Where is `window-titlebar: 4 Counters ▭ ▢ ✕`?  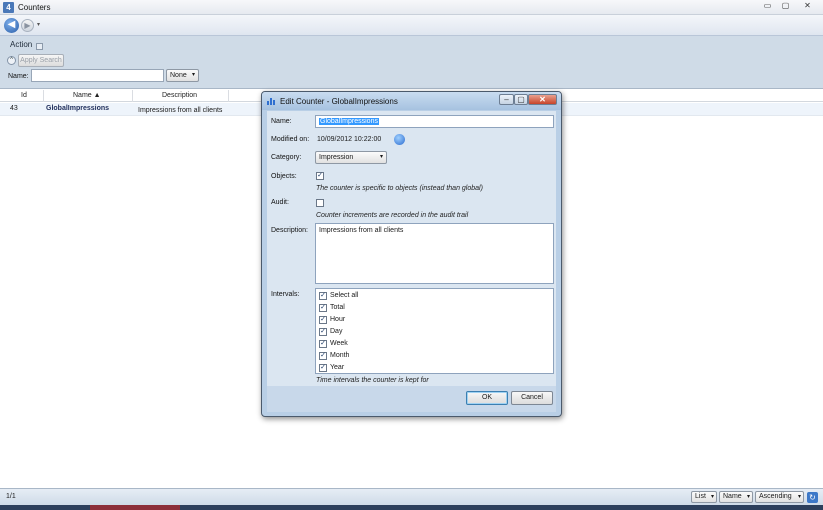 window-titlebar: 4 Counters ▭ ▢ ✕ is located at coordinates (411, 7).